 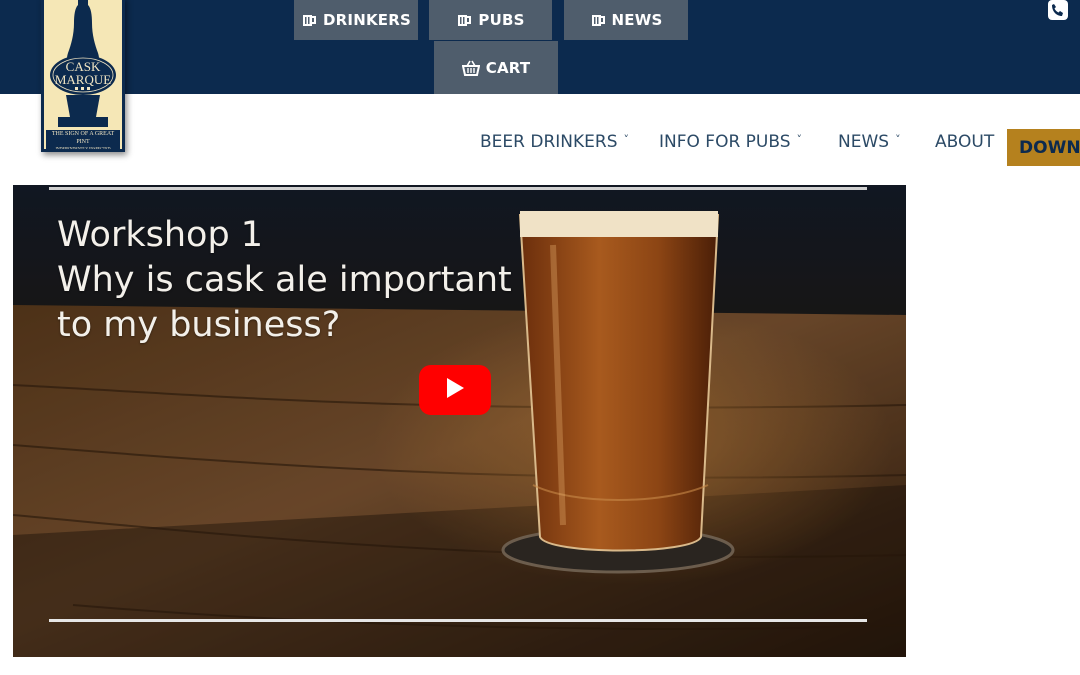 I want to click on pubs-button: PUBS, so click(x=490, y=20).